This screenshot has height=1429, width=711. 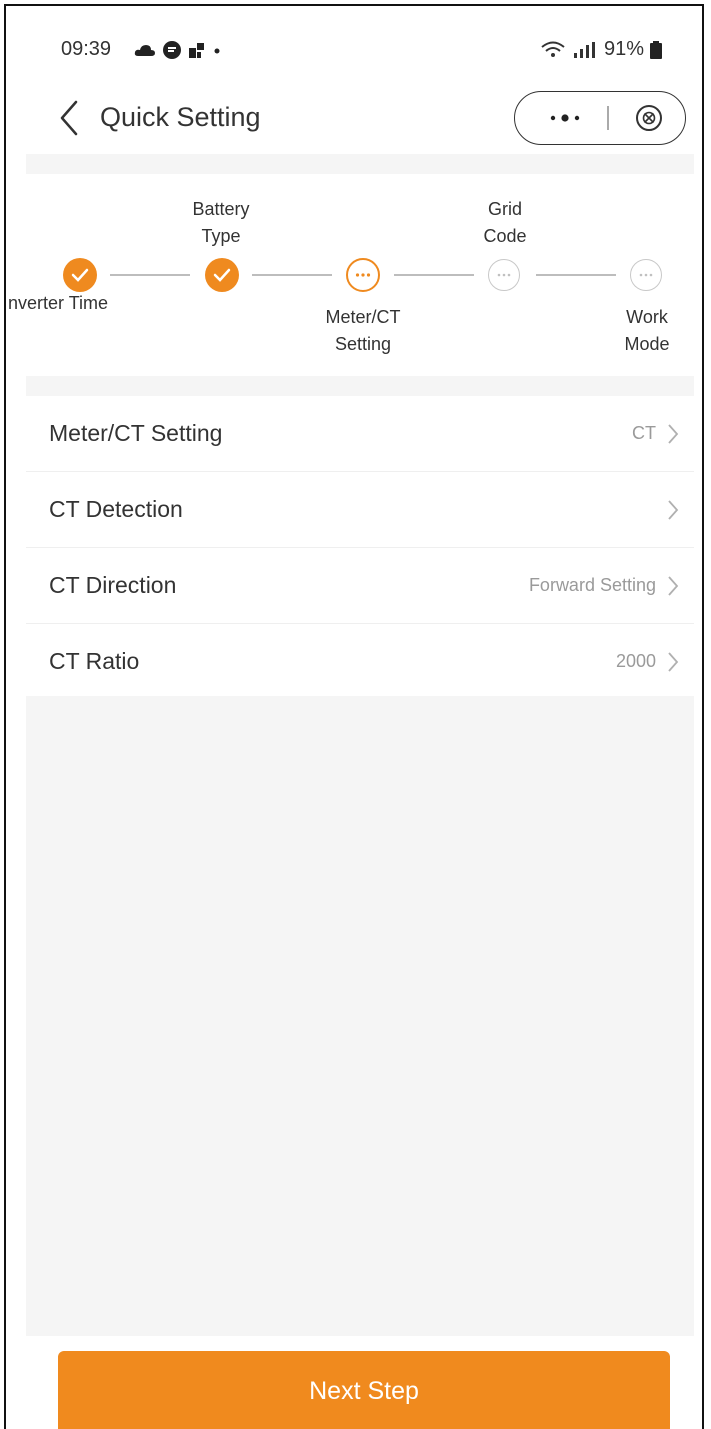 I want to click on dot-icon, so click(x=217, y=51).